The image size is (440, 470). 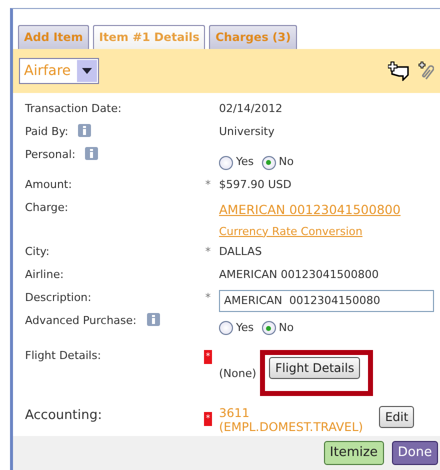 What do you see at coordinates (46, 132) in the screenshot?
I see `field-label: Paid By:` at bounding box center [46, 132].